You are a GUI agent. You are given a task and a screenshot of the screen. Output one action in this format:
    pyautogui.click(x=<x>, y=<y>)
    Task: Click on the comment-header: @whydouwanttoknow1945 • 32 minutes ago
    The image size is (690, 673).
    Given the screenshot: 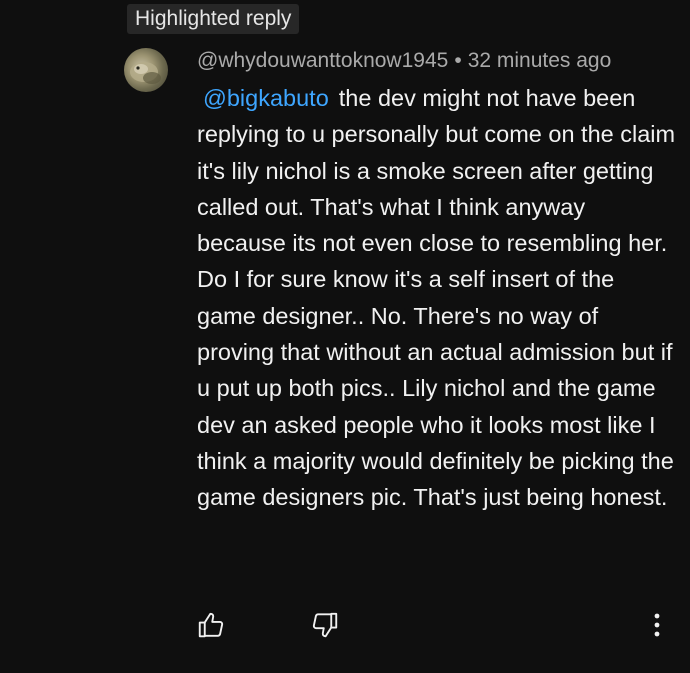 What is the action you would take?
    pyautogui.click(x=437, y=61)
    